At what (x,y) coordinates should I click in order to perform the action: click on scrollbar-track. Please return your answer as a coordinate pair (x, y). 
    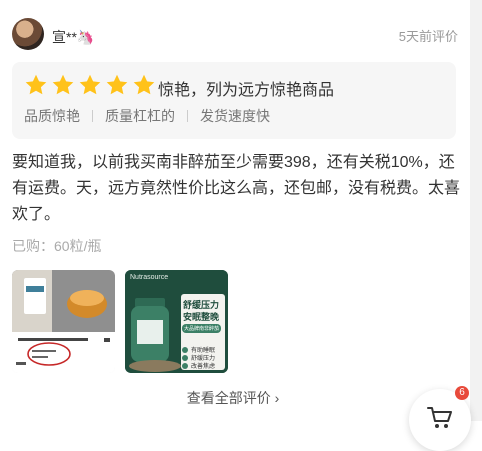
    Looking at the image, I should click on (476, 210).